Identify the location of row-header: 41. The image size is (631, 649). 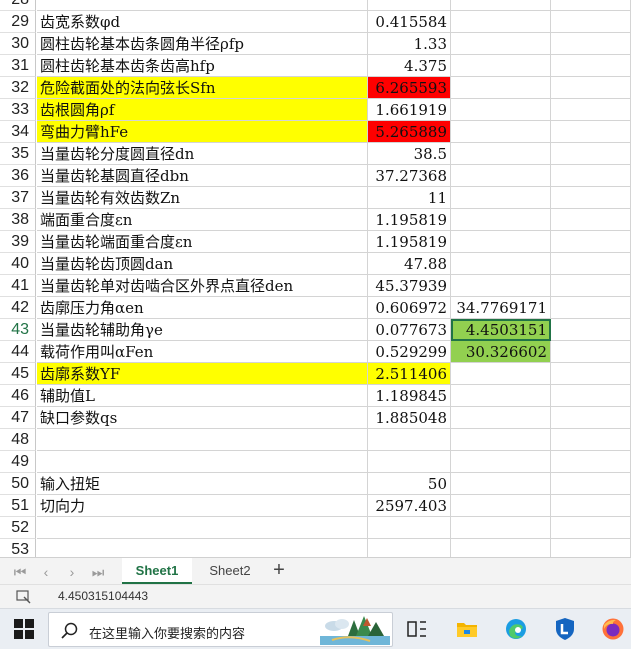
(18, 286).